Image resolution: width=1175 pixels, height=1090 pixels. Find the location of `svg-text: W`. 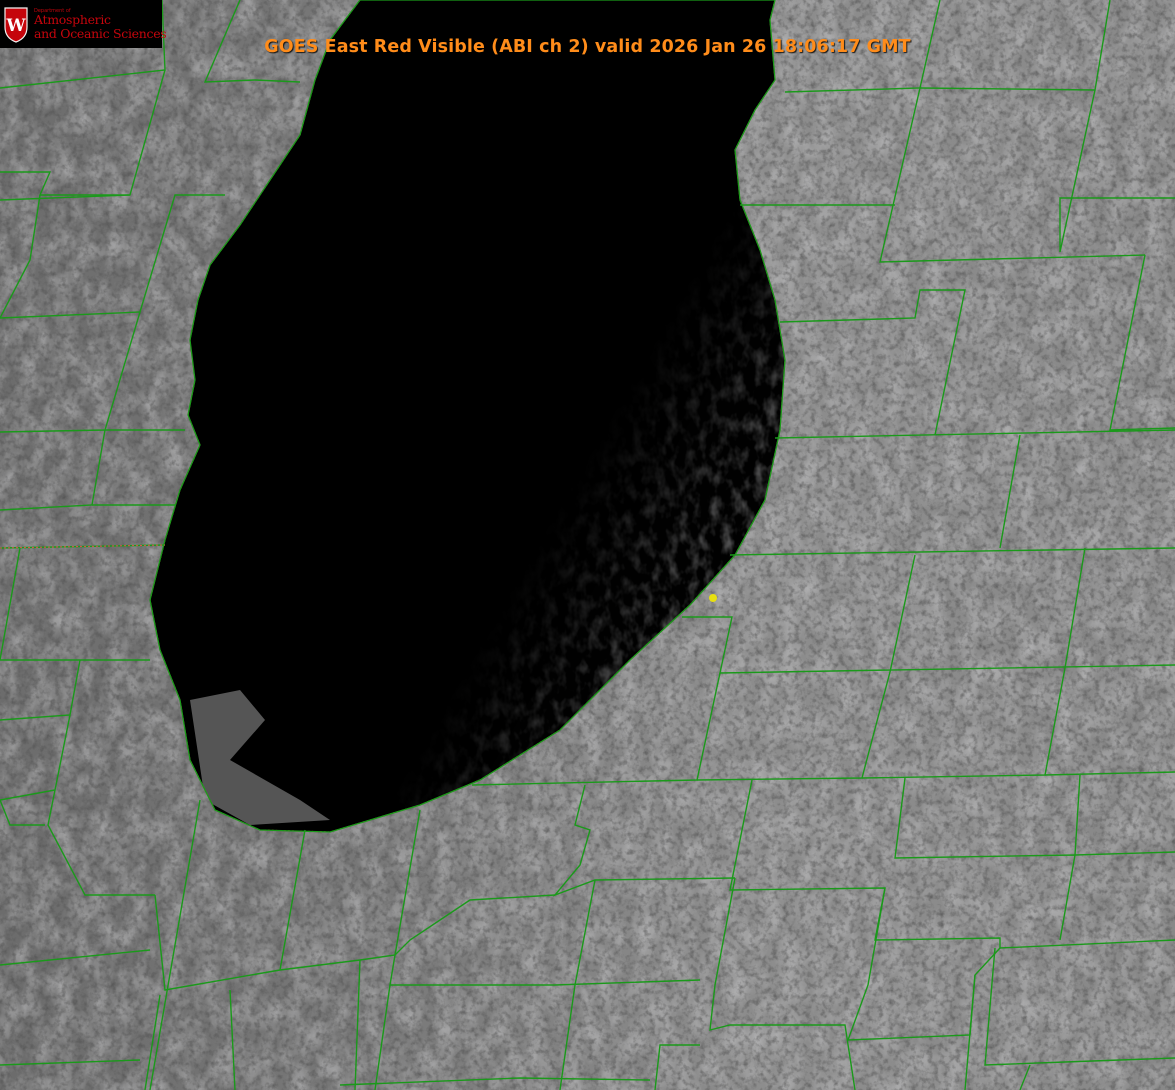

svg-text: W is located at coordinates (15, 26).